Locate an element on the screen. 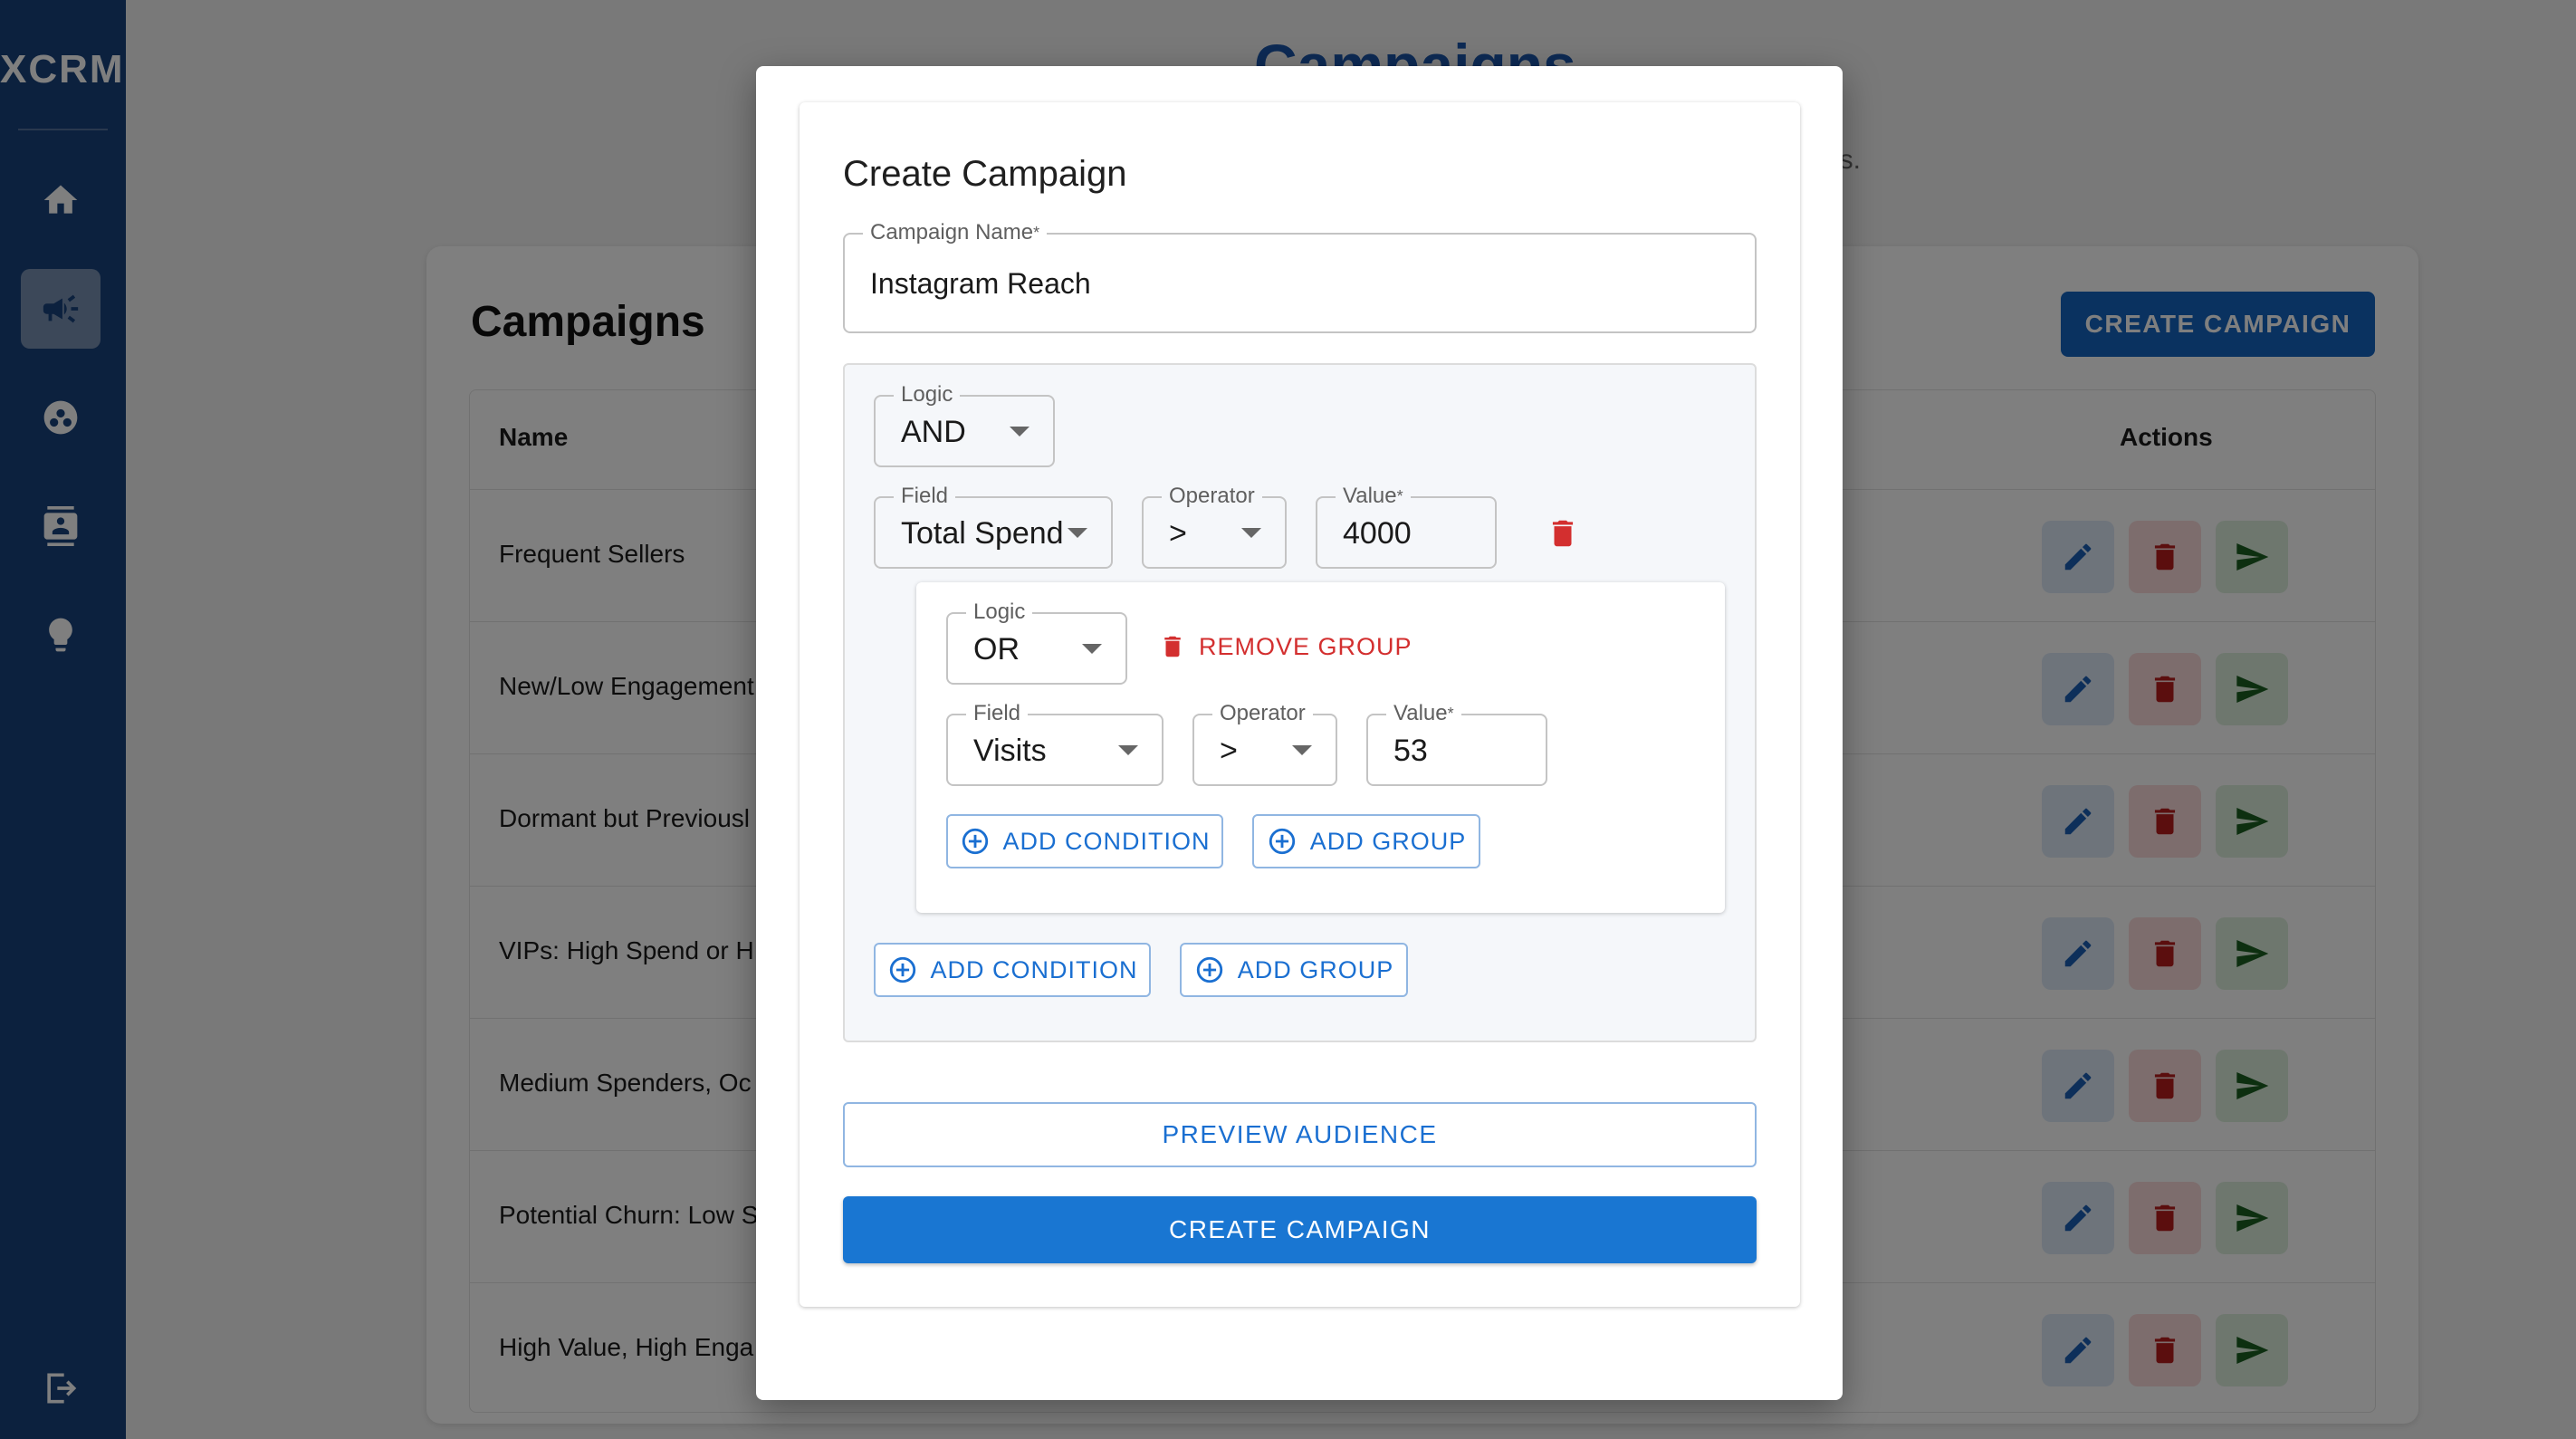  root-add-condition-button: ADD CONDITION is located at coordinates (1012, 970).